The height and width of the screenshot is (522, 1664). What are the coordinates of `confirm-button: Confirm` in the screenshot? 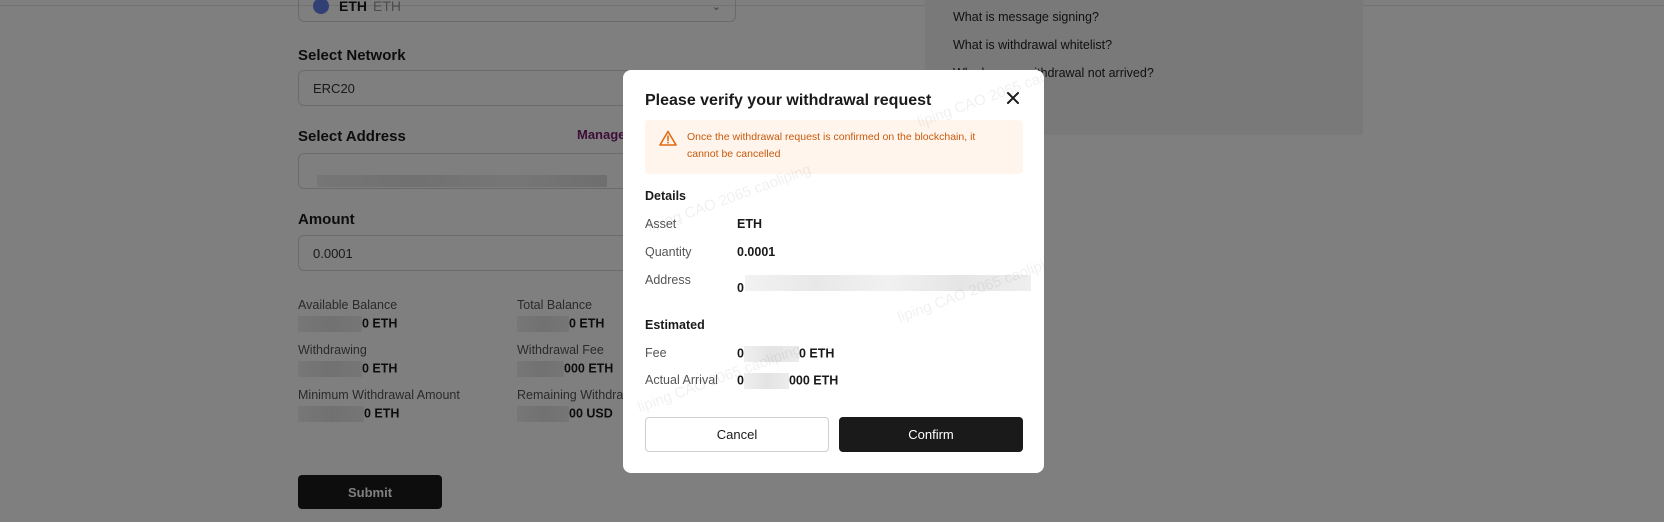 It's located at (931, 434).